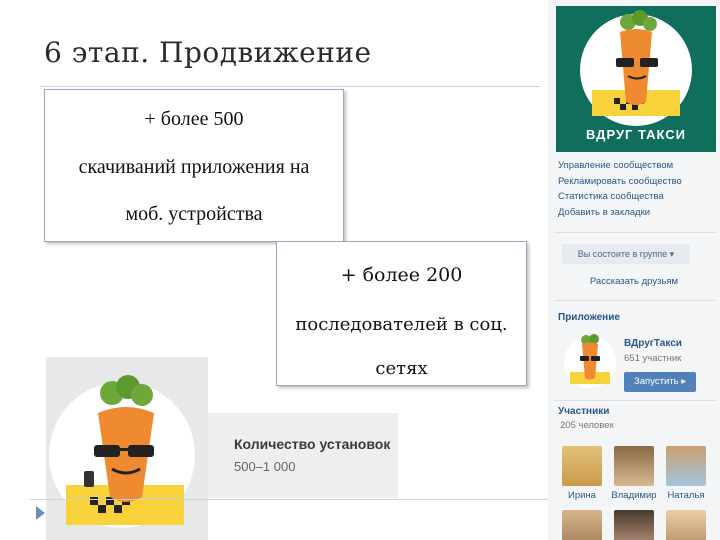 The image size is (720, 540). Describe the element at coordinates (653, 358) in the screenshot. I see `app-members-count: 651 участник` at that location.